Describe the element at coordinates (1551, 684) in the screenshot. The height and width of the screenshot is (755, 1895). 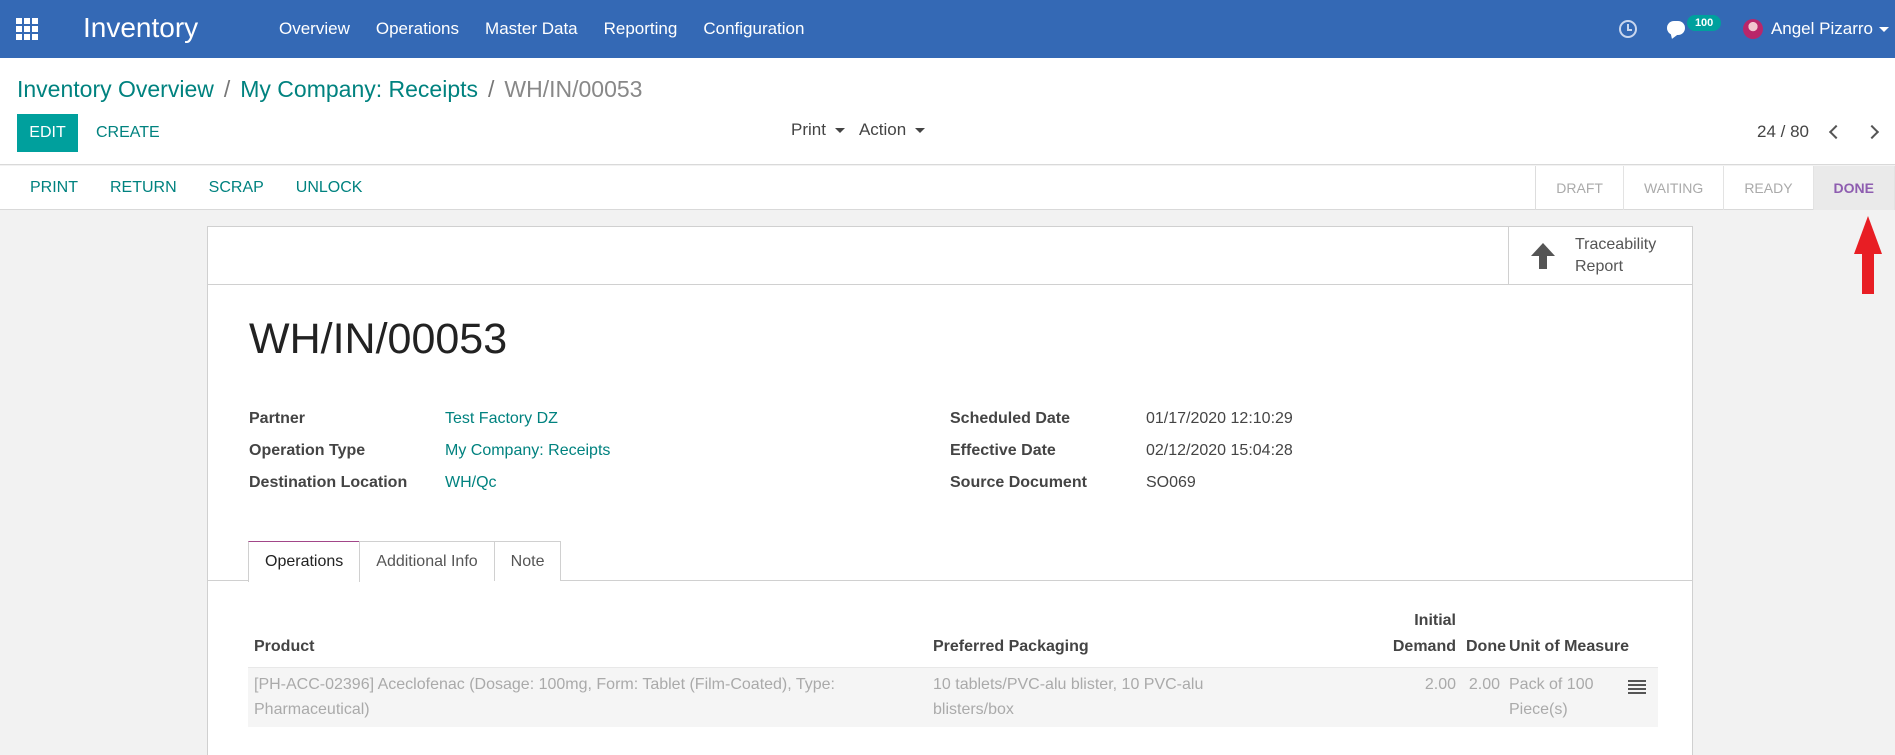
I see `cell-uom-line1: Pack of 100` at that location.